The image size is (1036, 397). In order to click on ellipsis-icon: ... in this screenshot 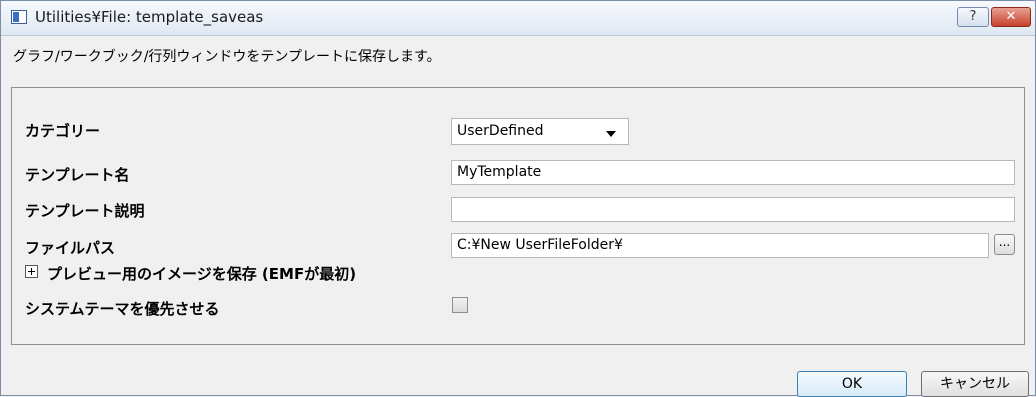, I will do `click(1004, 242)`.